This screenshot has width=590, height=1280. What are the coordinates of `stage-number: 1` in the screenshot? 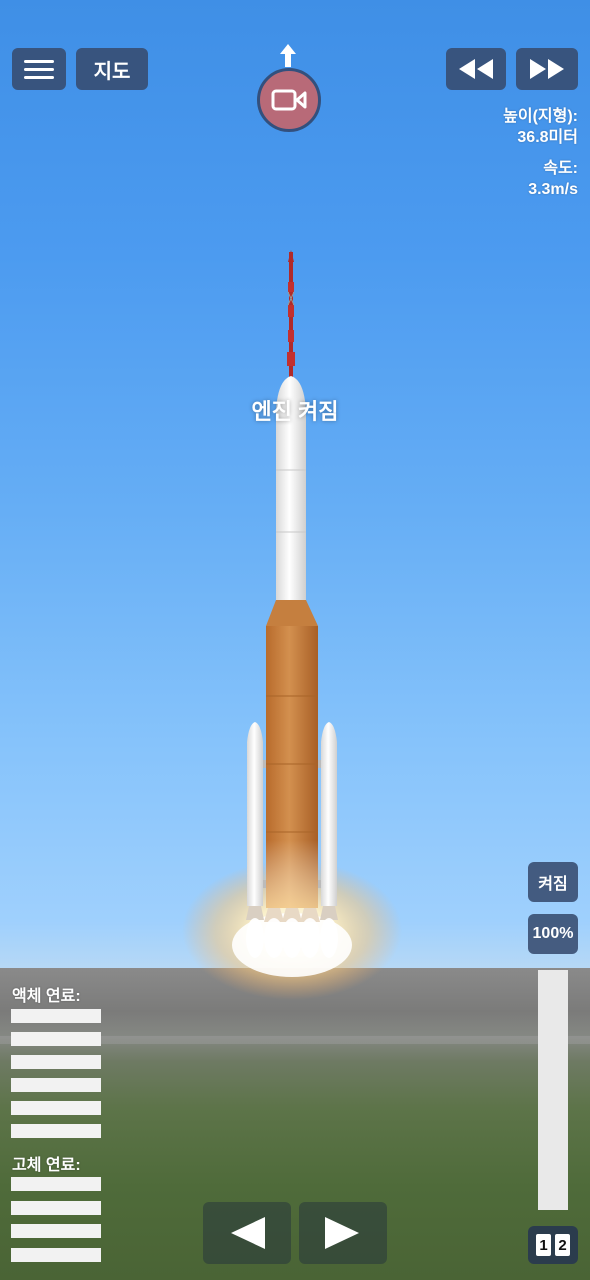 It's located at (543, 1245).